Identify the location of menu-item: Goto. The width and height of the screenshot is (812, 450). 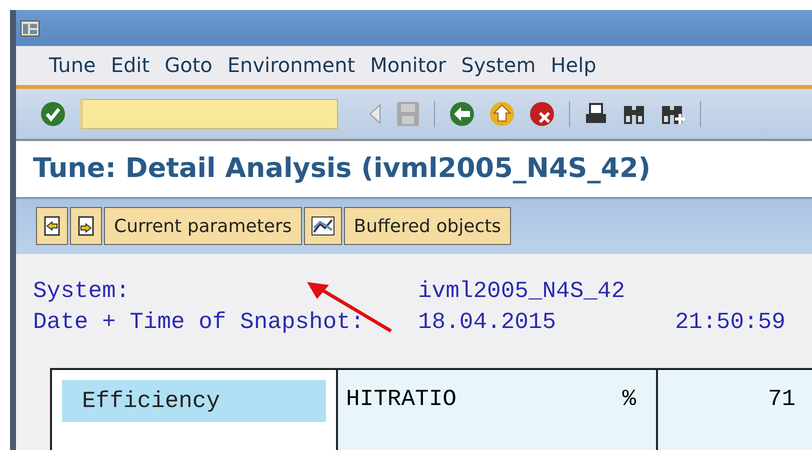
(188, 65).